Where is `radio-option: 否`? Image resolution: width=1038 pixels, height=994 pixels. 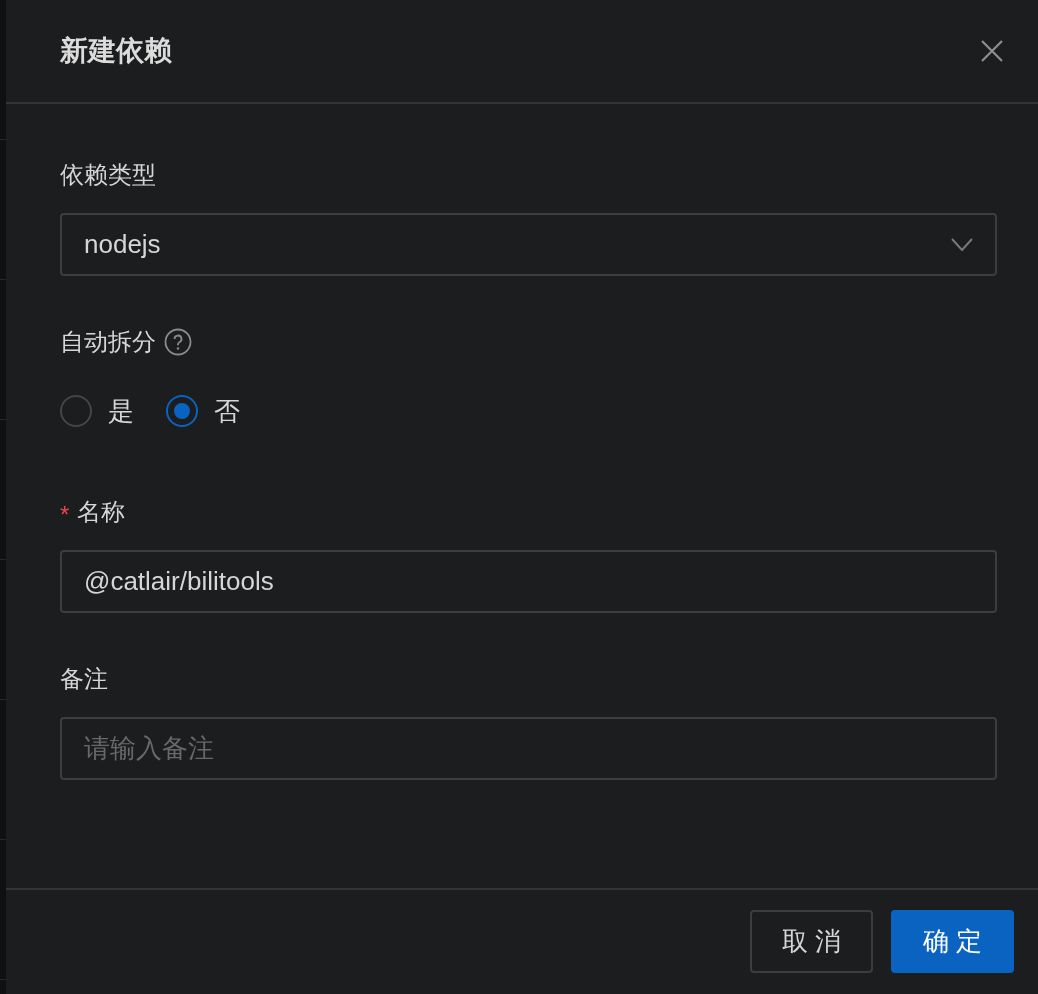
radio-option: 否 is located at coordinates (203, 411).